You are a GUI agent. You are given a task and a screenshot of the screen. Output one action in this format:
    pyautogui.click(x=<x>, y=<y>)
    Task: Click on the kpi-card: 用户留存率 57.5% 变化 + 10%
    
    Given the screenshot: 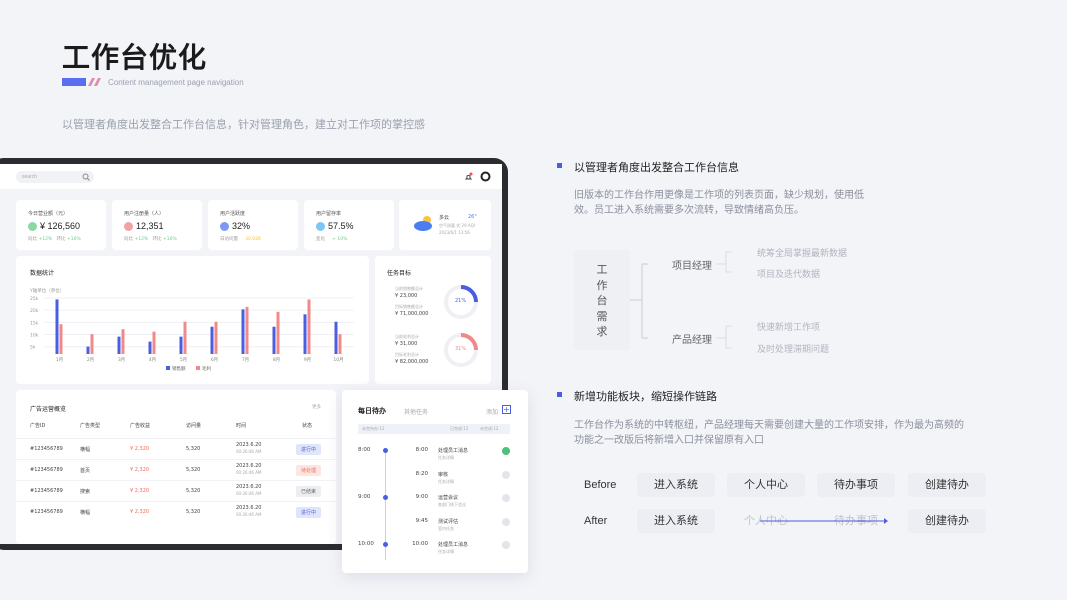 What is the action you would take?
    pyautogui.click(x=349, y=225)
    